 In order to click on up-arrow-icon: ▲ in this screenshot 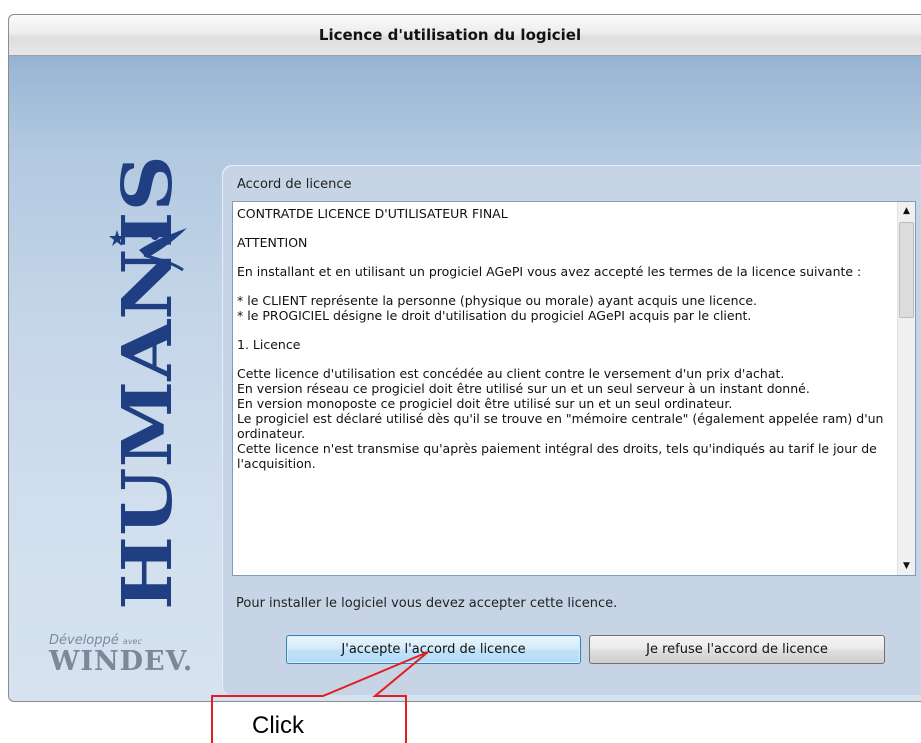, I will do `click(906, 211)`.